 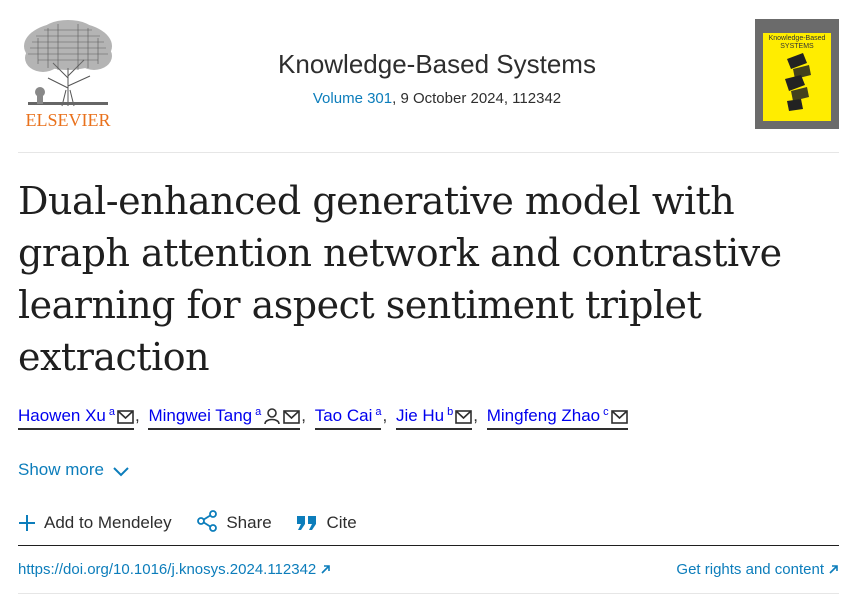 I want to click on rights-text: Get rights and content, so click(x=750, y=569).